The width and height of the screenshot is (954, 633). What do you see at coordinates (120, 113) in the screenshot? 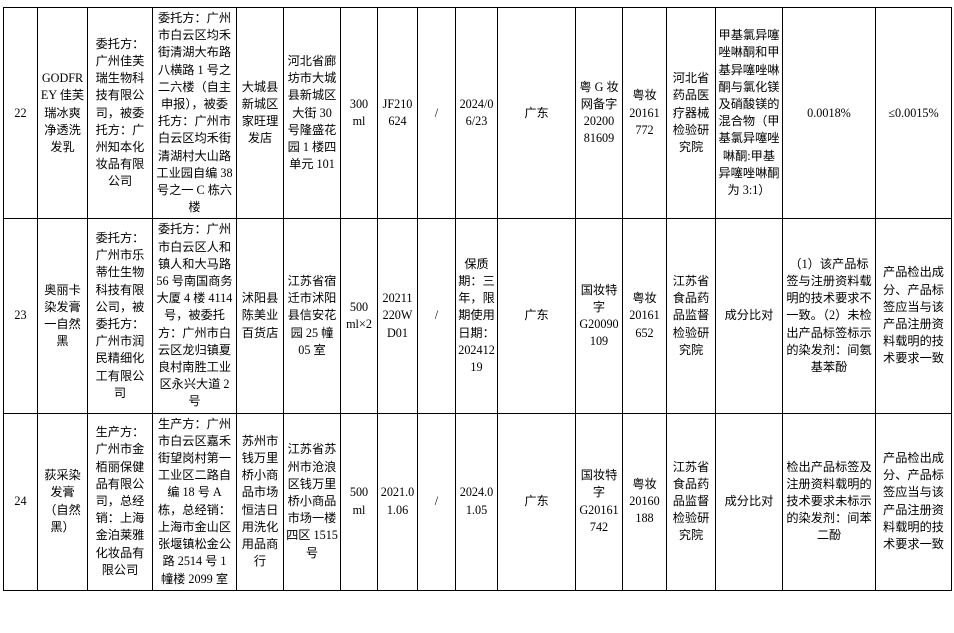
I see `manufacturer-name-cell: 委托方：广州佳芙瑞生物科技有限公司，被委托方：广州知本化妆品有限公司` at bounding box center [120, 113].